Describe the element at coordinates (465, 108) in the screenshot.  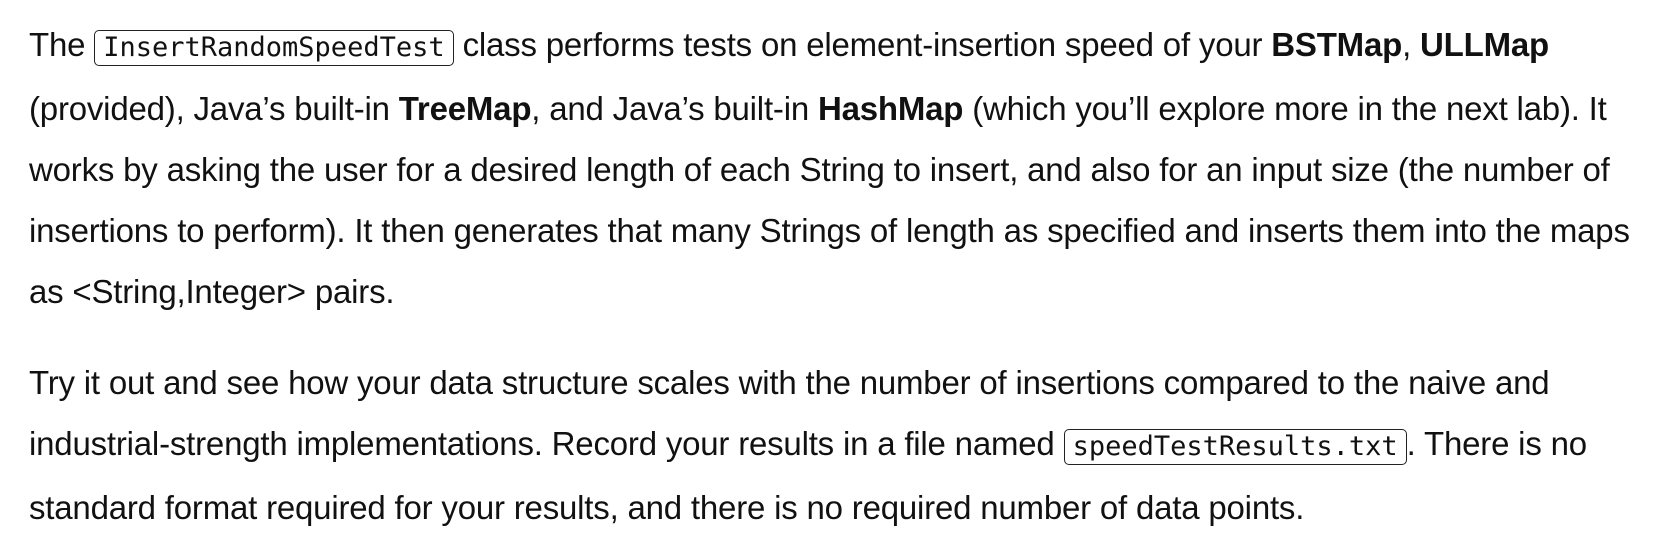
I see `bold-treemap: TreeMap` at that location.